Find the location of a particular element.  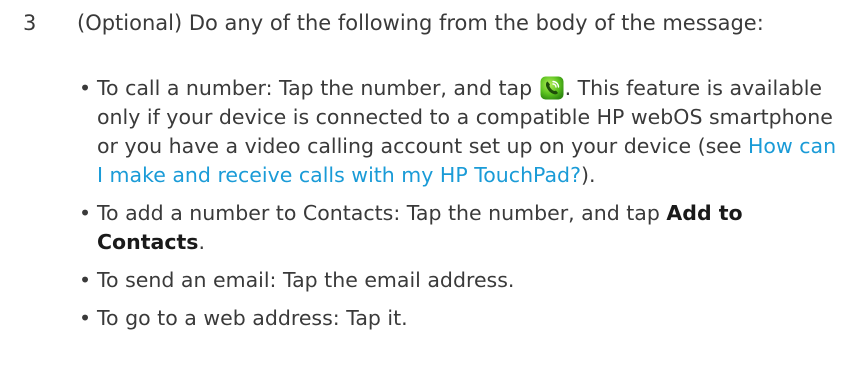

email-text: To send an email: Tap the email address. is located at coordinates (306, 280).